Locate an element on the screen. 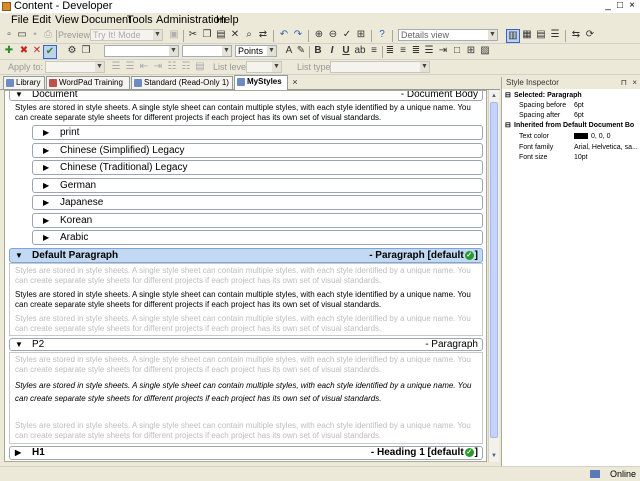 The image size is (640, 481). justify-icon: ☰ is located at coordinates (429, 51).